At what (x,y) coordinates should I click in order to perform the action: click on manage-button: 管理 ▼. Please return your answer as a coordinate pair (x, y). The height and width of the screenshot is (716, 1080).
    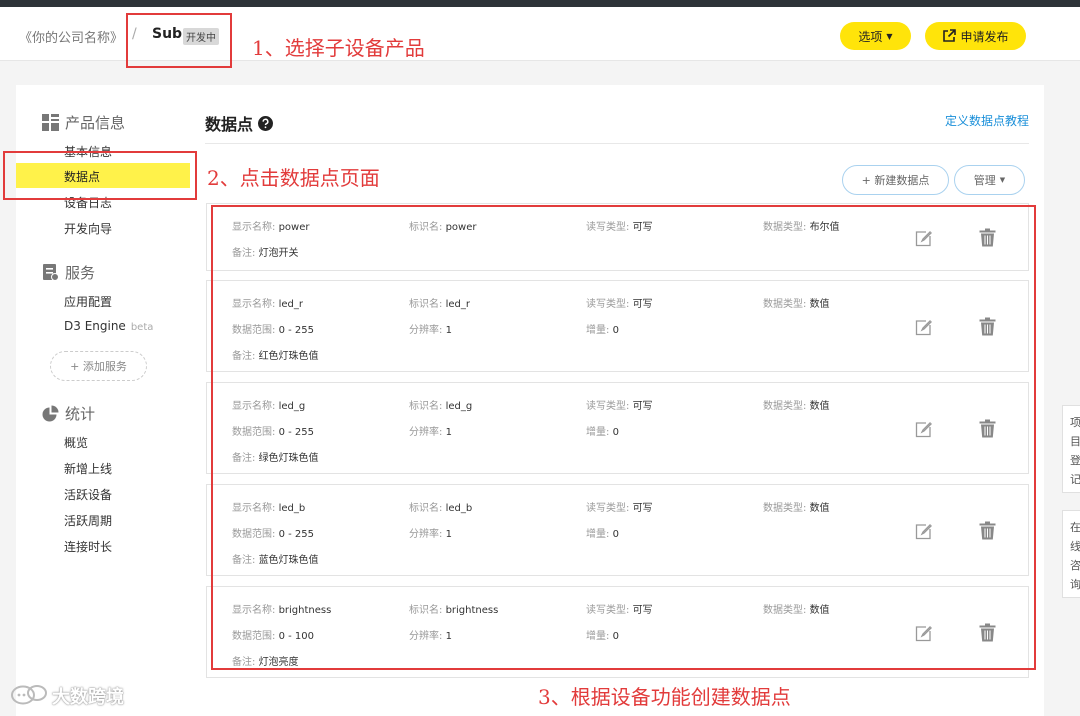
    Looking at the image, I should click on (989, 180).